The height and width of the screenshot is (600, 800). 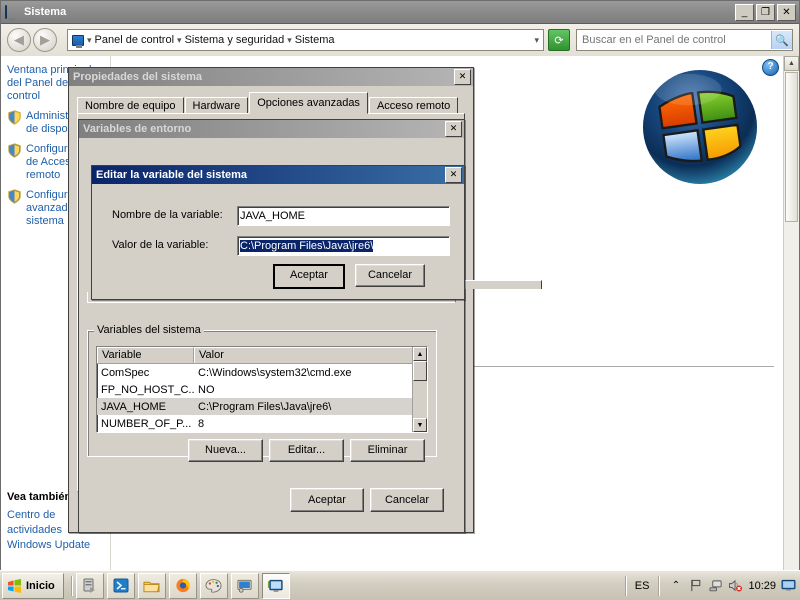 I want to click on cell-variable: JAVA_HOME, so click(x=133, y=406).